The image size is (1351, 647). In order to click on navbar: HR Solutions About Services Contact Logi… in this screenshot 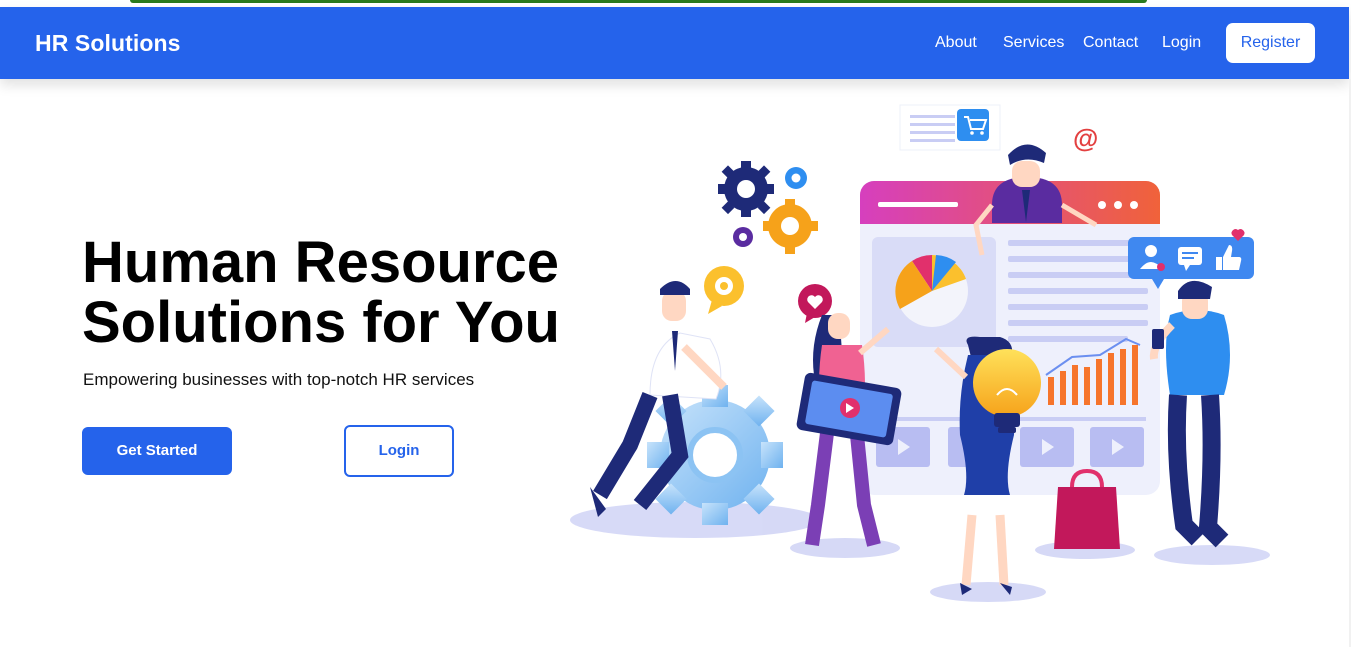, I will do `click(674, 43)`.